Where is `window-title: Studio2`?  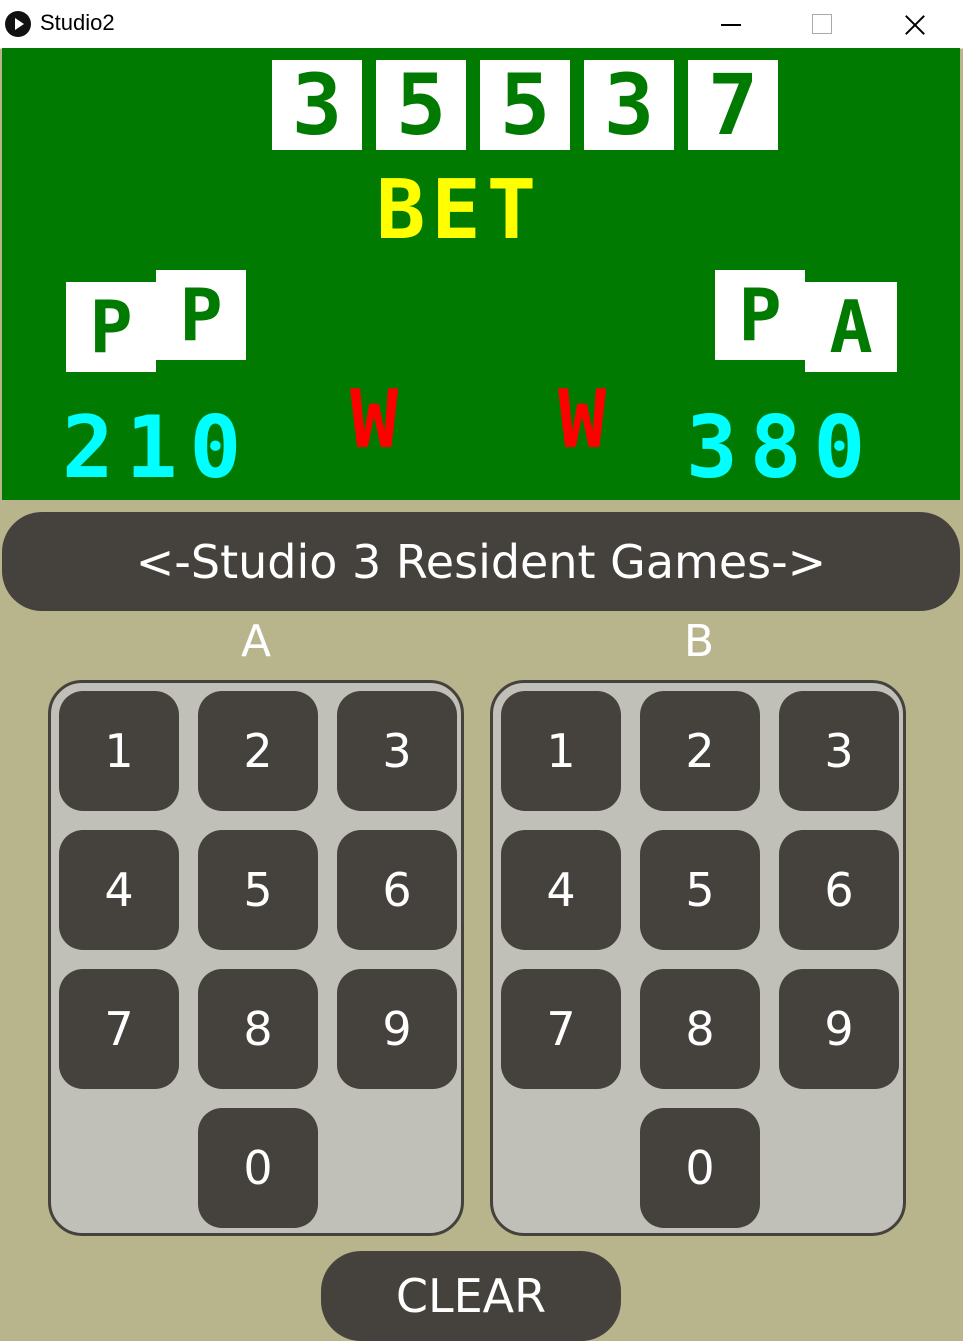 window-title: Studio2 is located at coordinates (77, 22).